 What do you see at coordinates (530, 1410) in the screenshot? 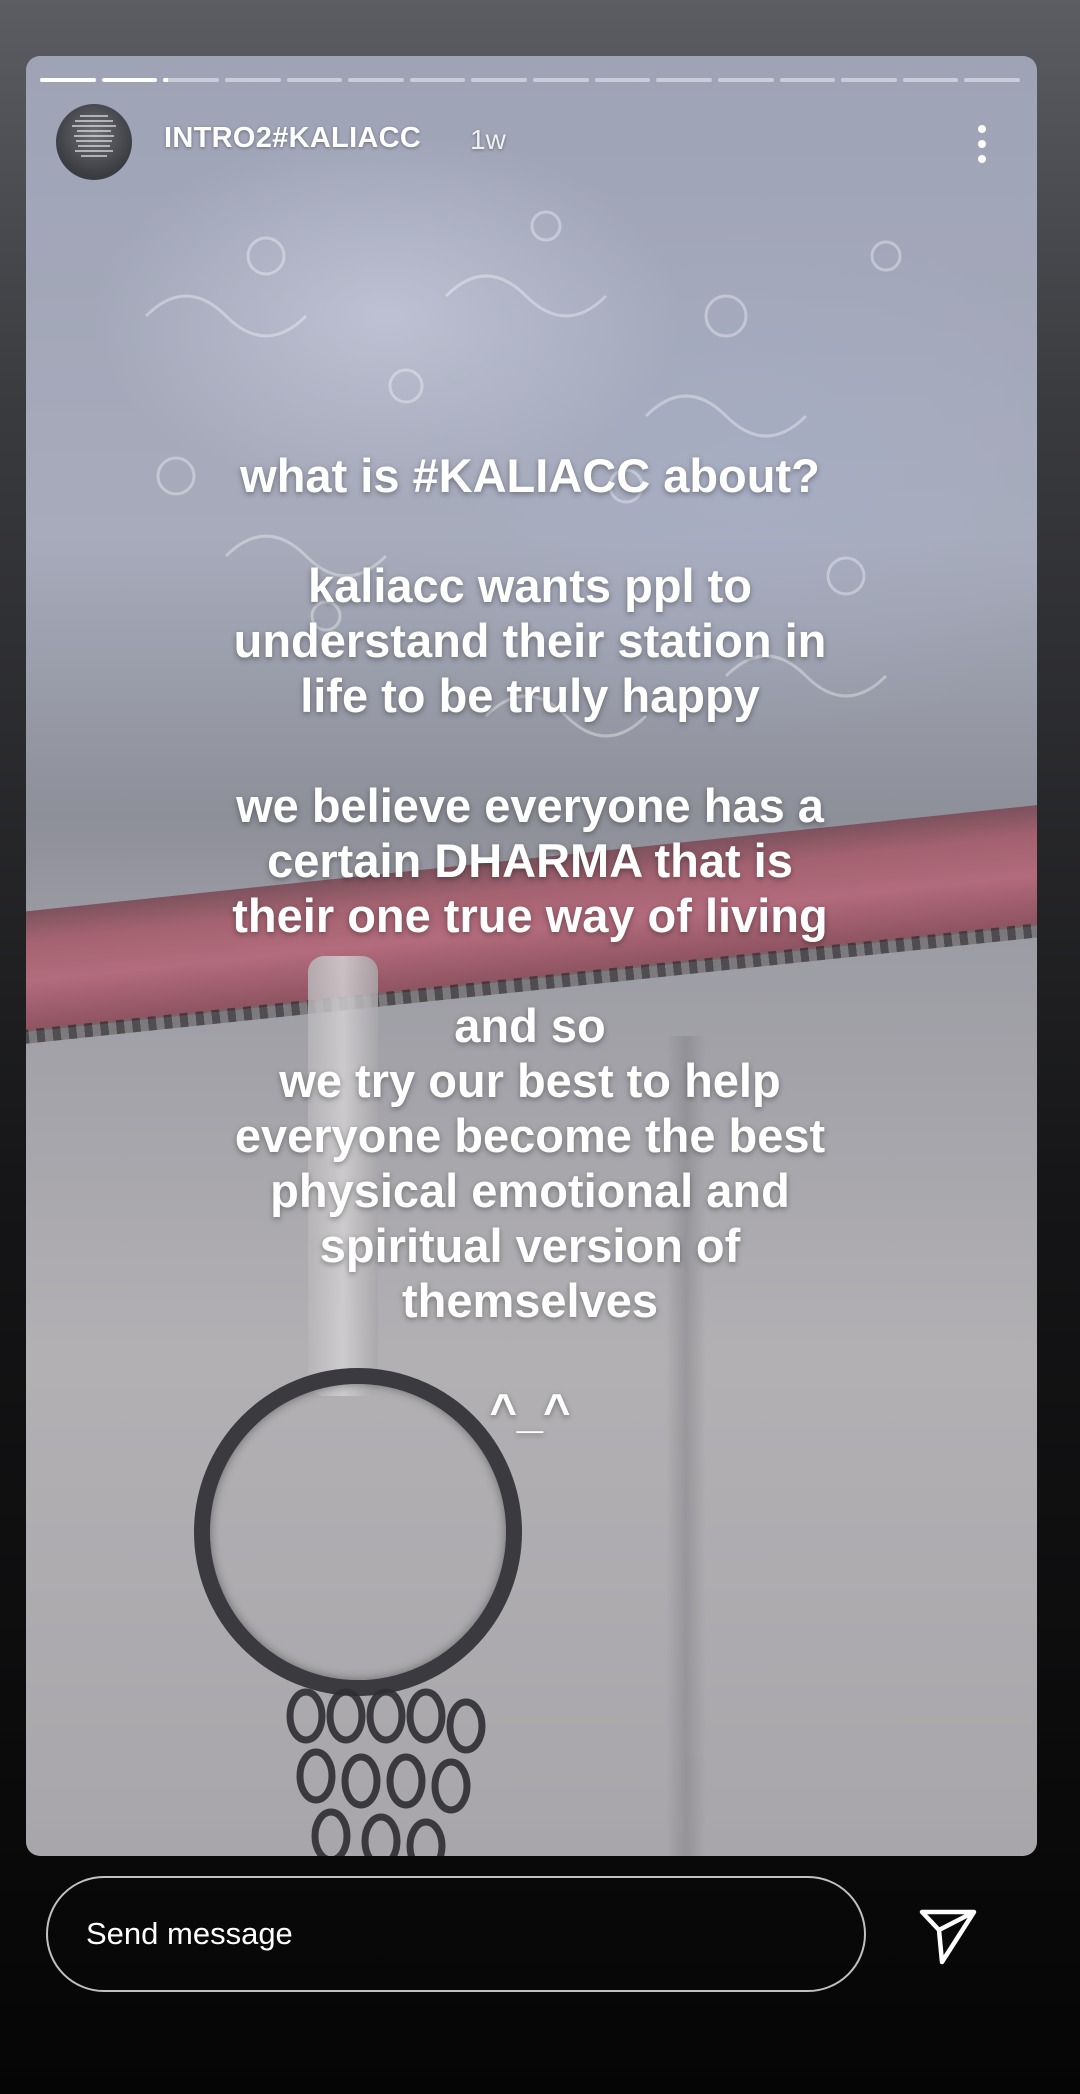
I see `story-emoticon: ^_^` at bounding box center [530, 1410].